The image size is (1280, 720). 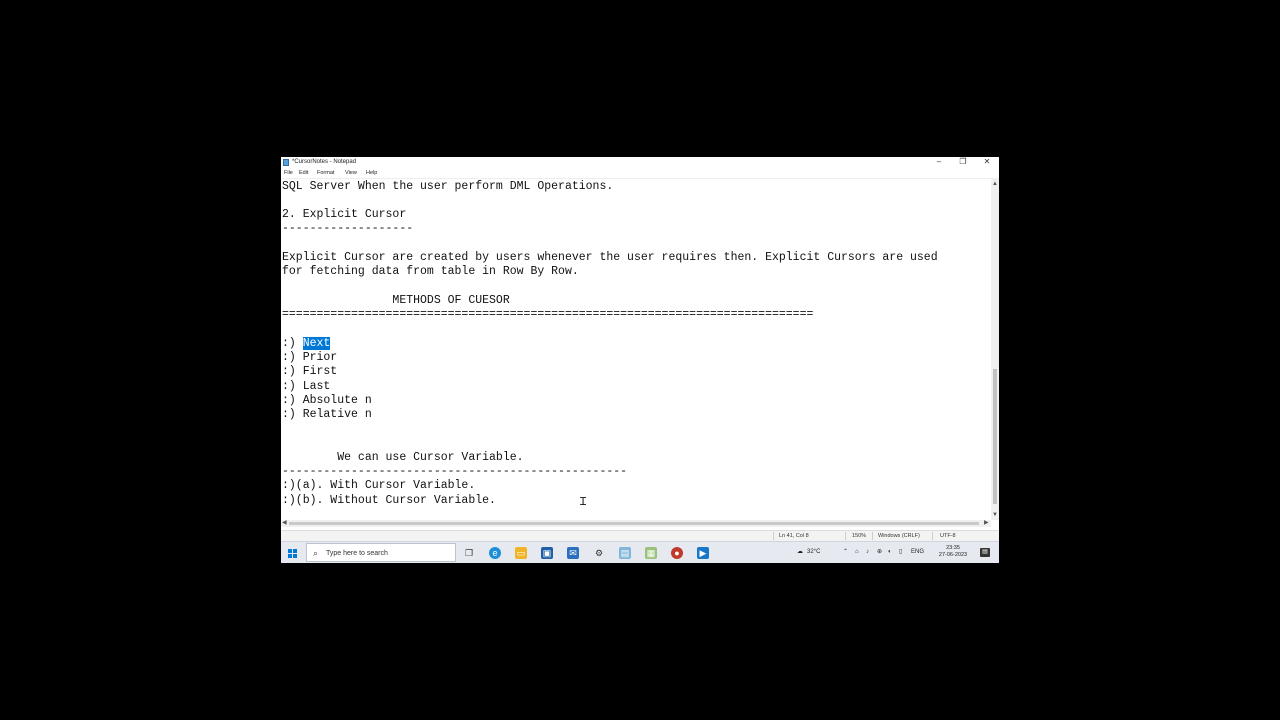 What do you see at coordinates (325, 173) in the screenshot?
I see `menu-format: Format` at bounding box center [325, 173].